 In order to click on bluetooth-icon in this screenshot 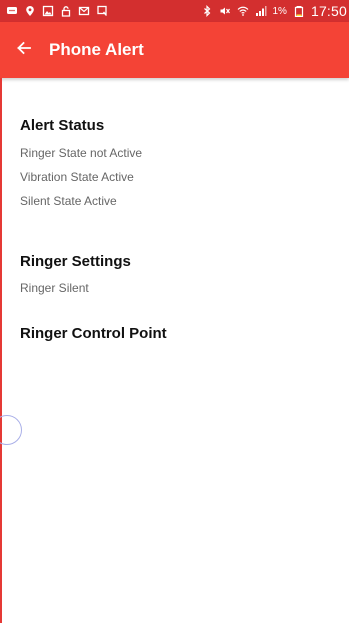, I will do `click(207, 11)`.